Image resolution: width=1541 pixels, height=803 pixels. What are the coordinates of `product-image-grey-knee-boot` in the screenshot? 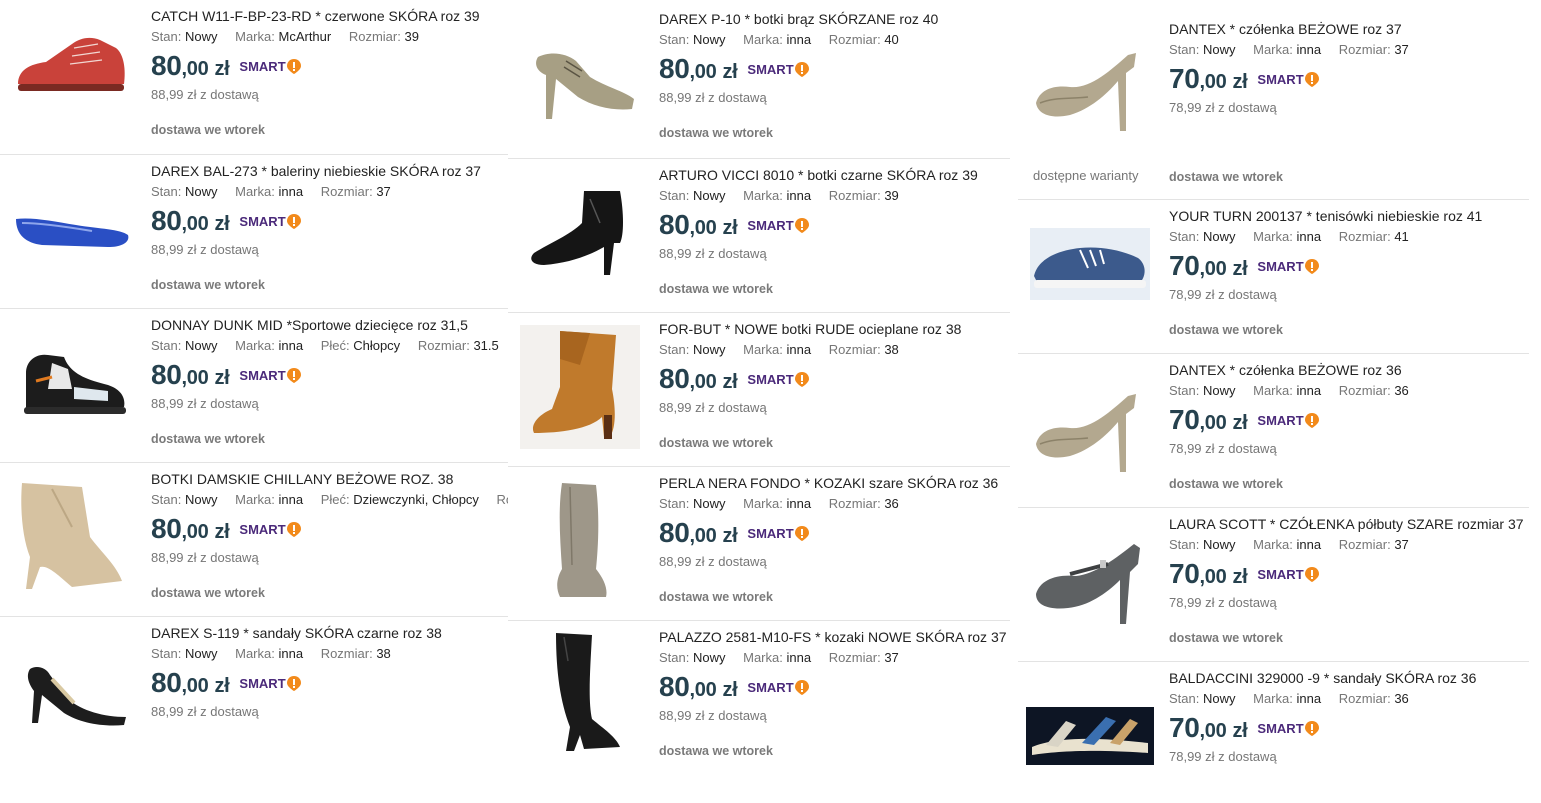 It's located at (580, 541).